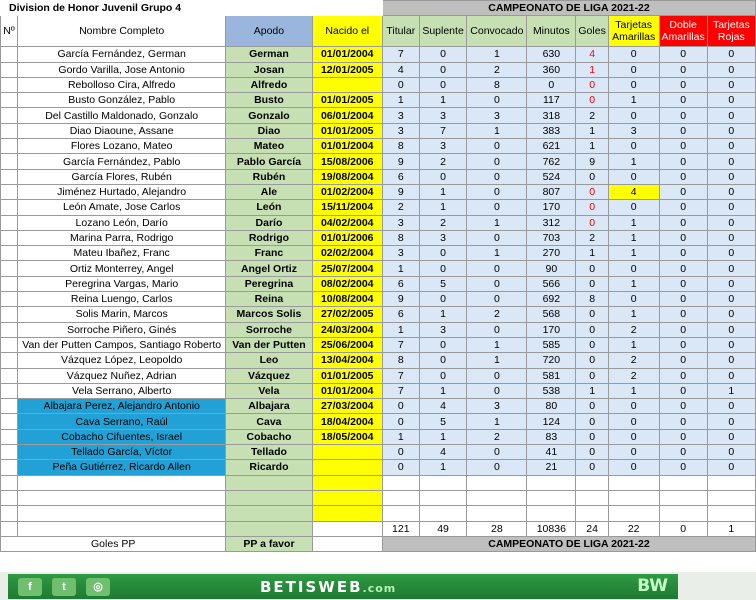 The width and height of the screenshot is (756, 600). I want to click on player-nacido-cell: 19/08/2004, so click(347, 176).